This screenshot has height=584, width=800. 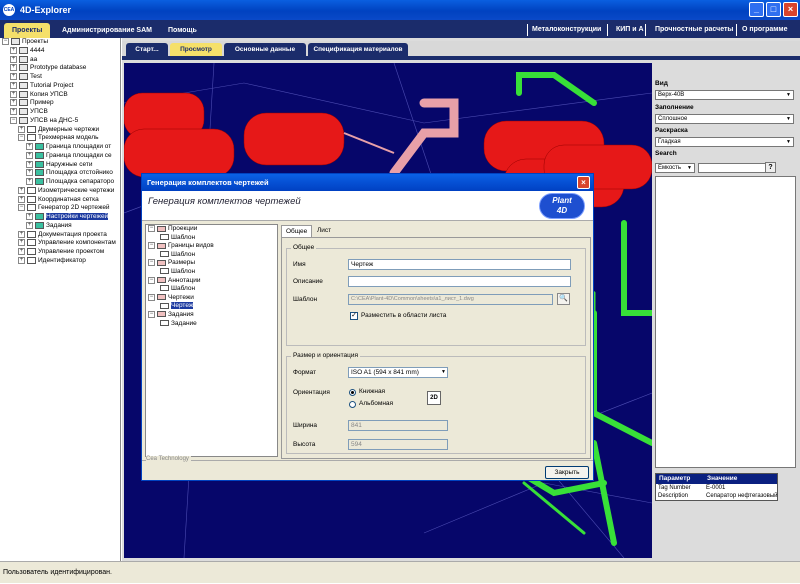 I want to click on dialog-tree-item: − Чертежи, so click(x=211, y=298).